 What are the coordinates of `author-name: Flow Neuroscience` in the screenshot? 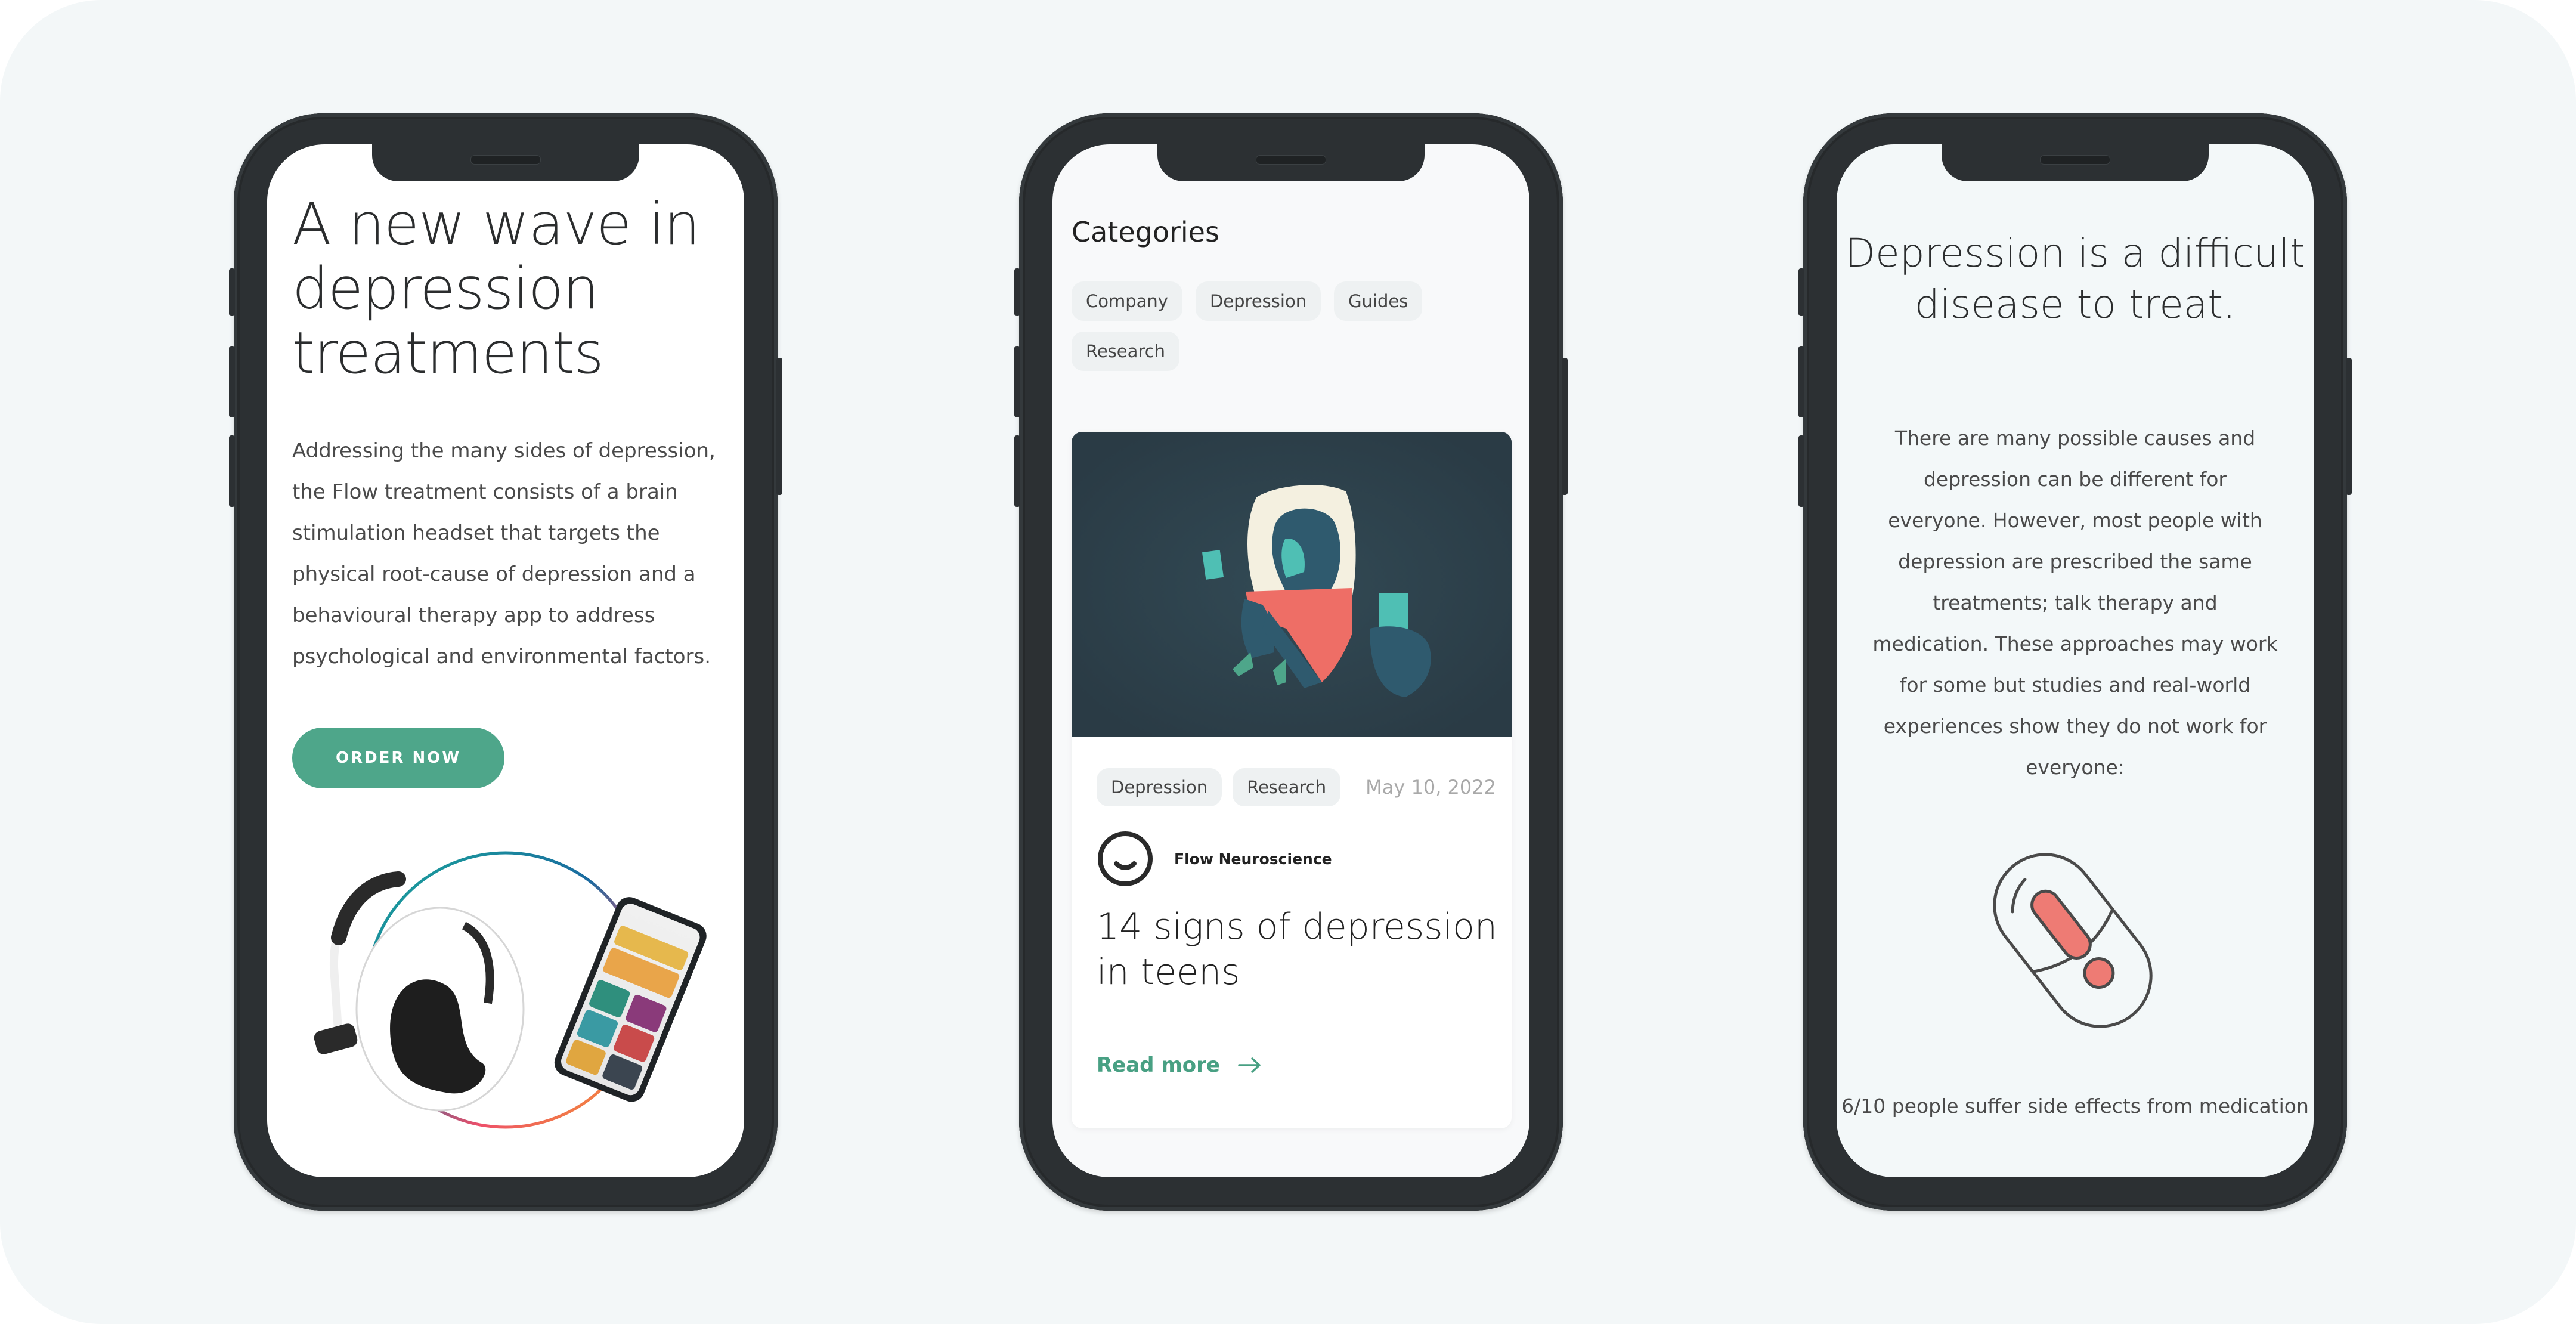 It's located at (1253, 859).